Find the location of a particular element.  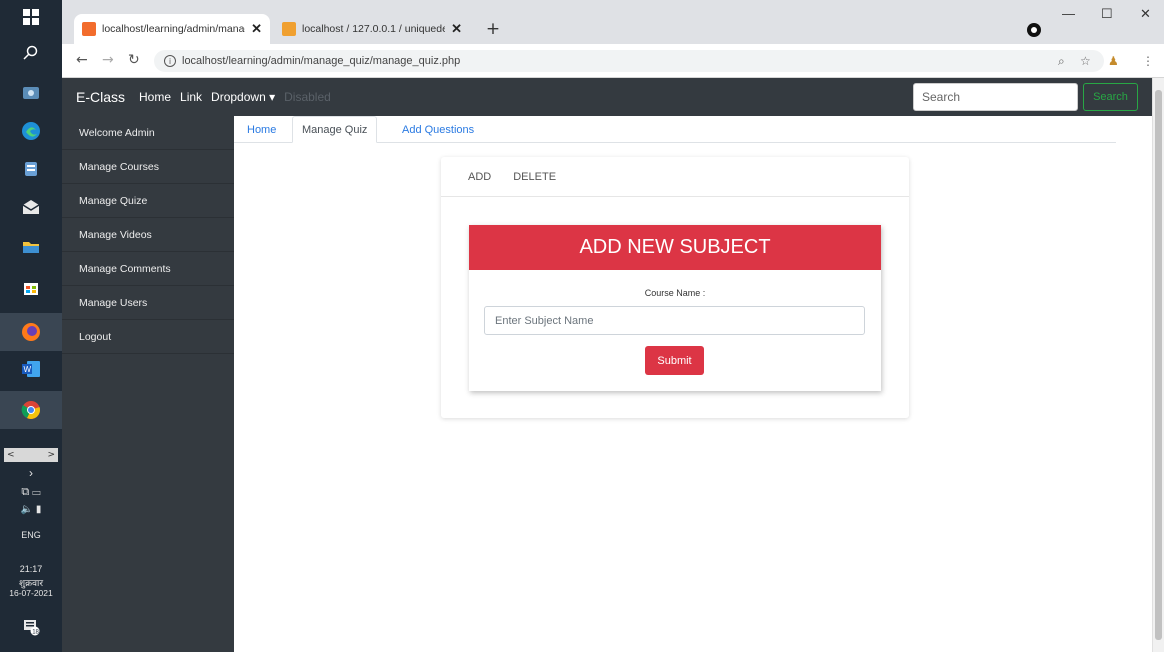

svg-text: W is located at coordinates (28, 369).